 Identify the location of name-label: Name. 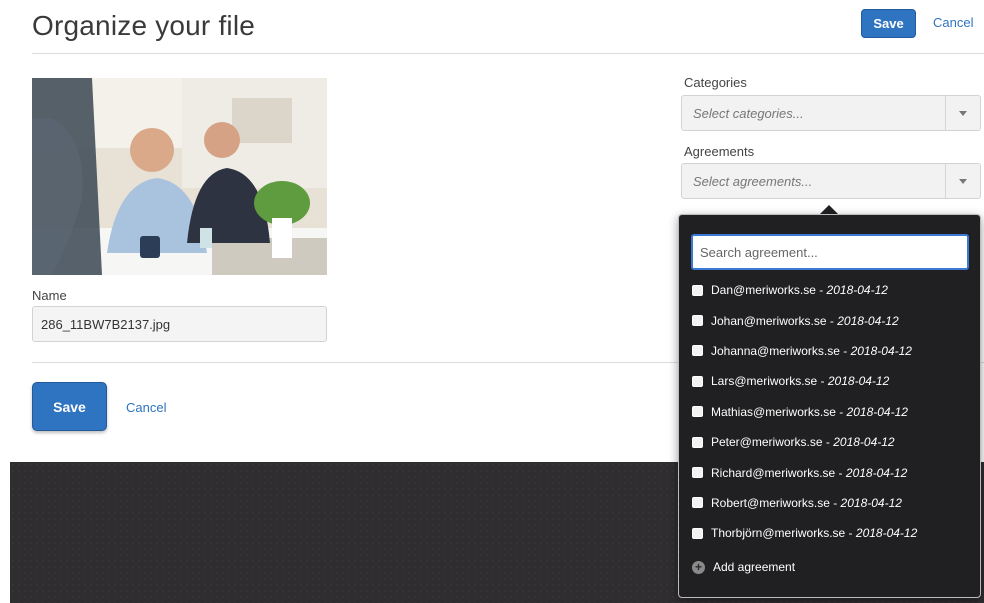
(49, 295).